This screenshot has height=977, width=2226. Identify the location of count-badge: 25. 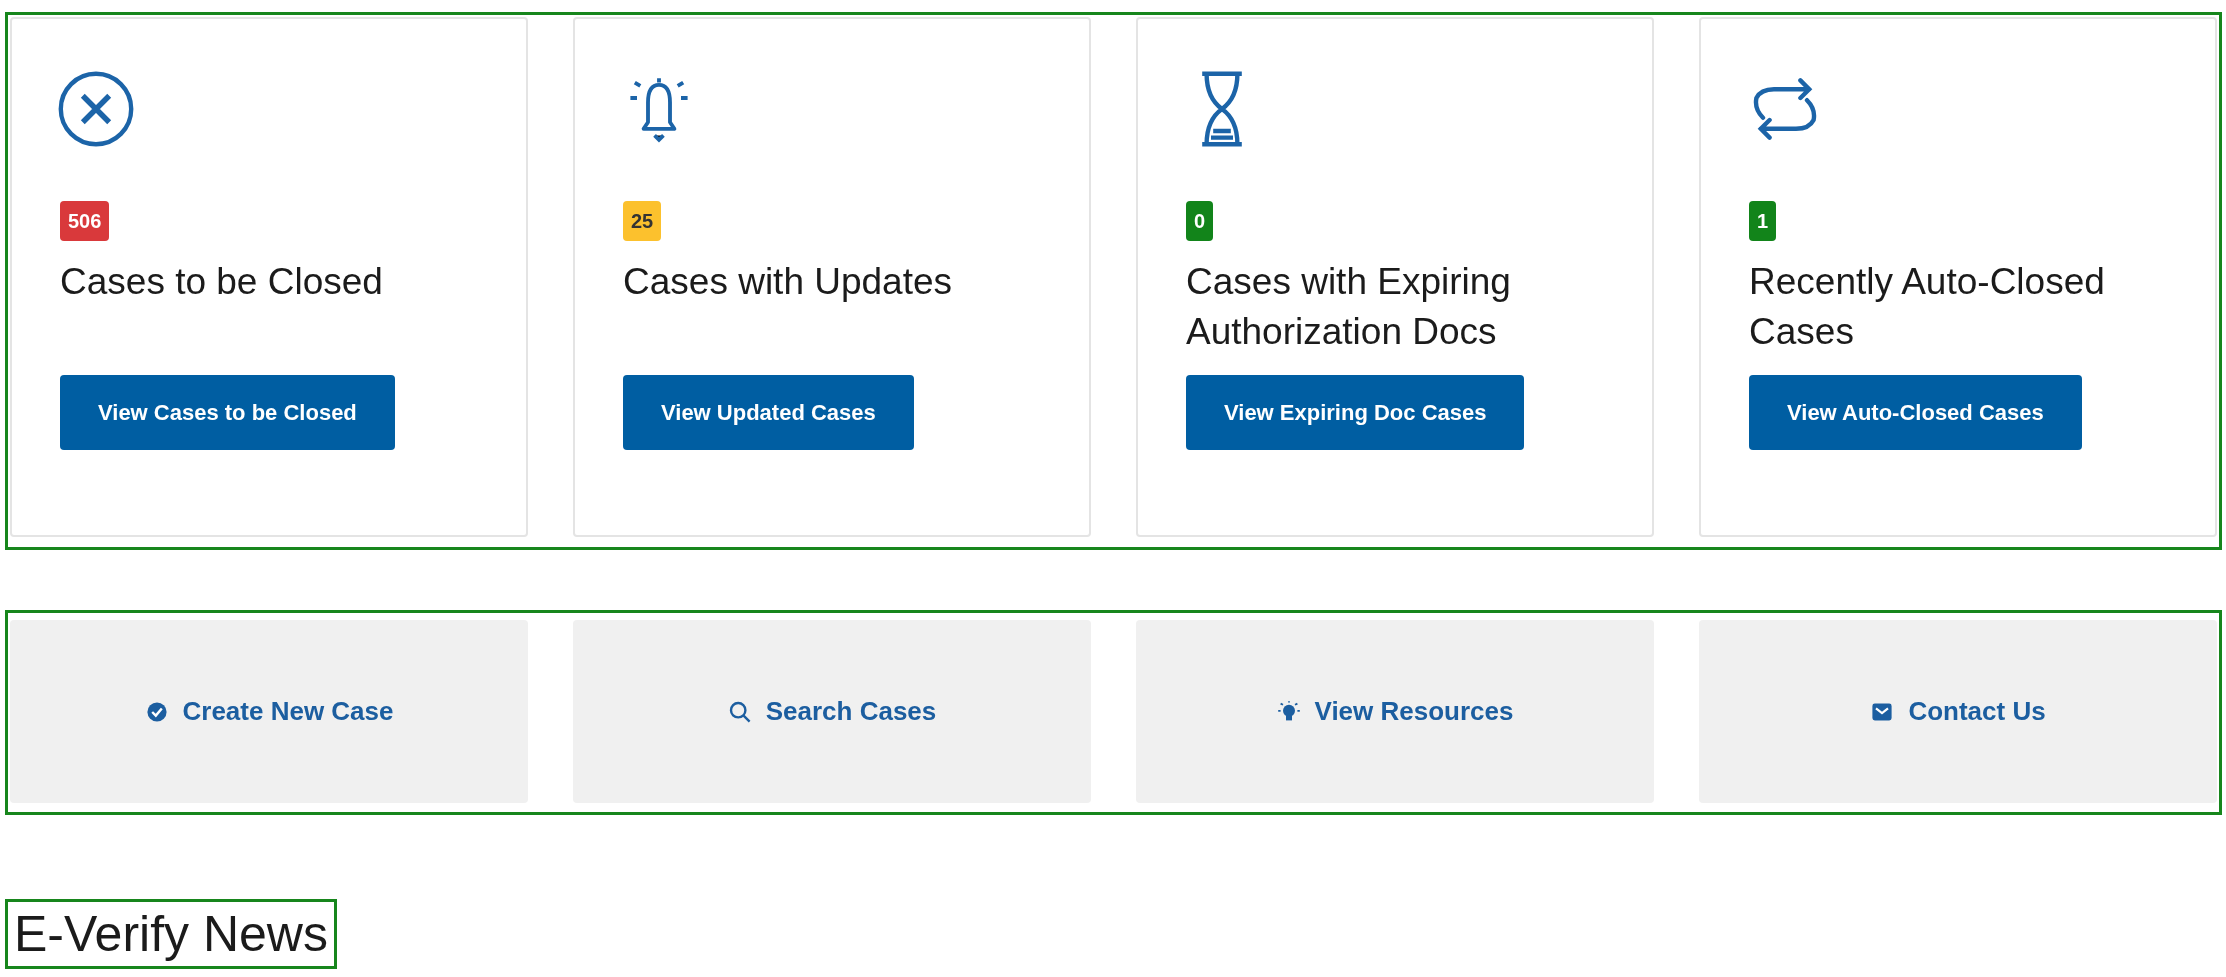
(642, 221).